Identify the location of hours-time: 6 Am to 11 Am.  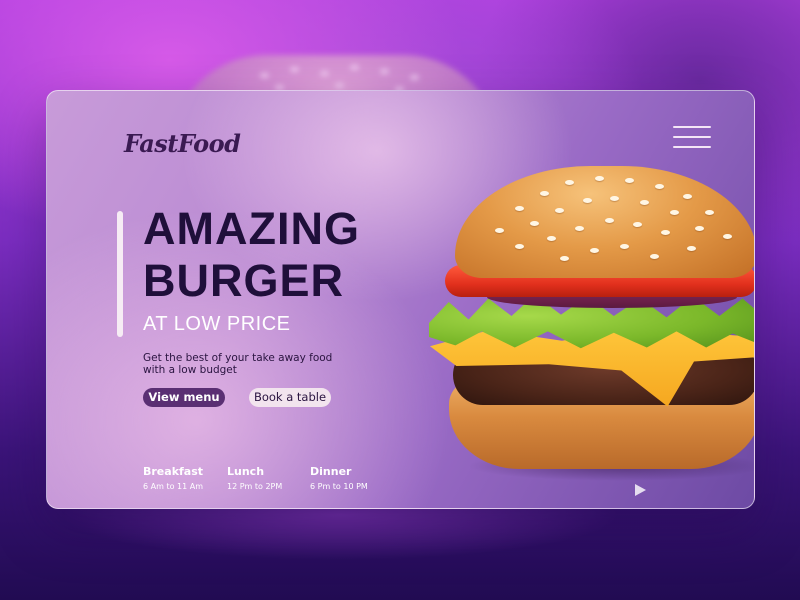
(173, 486).